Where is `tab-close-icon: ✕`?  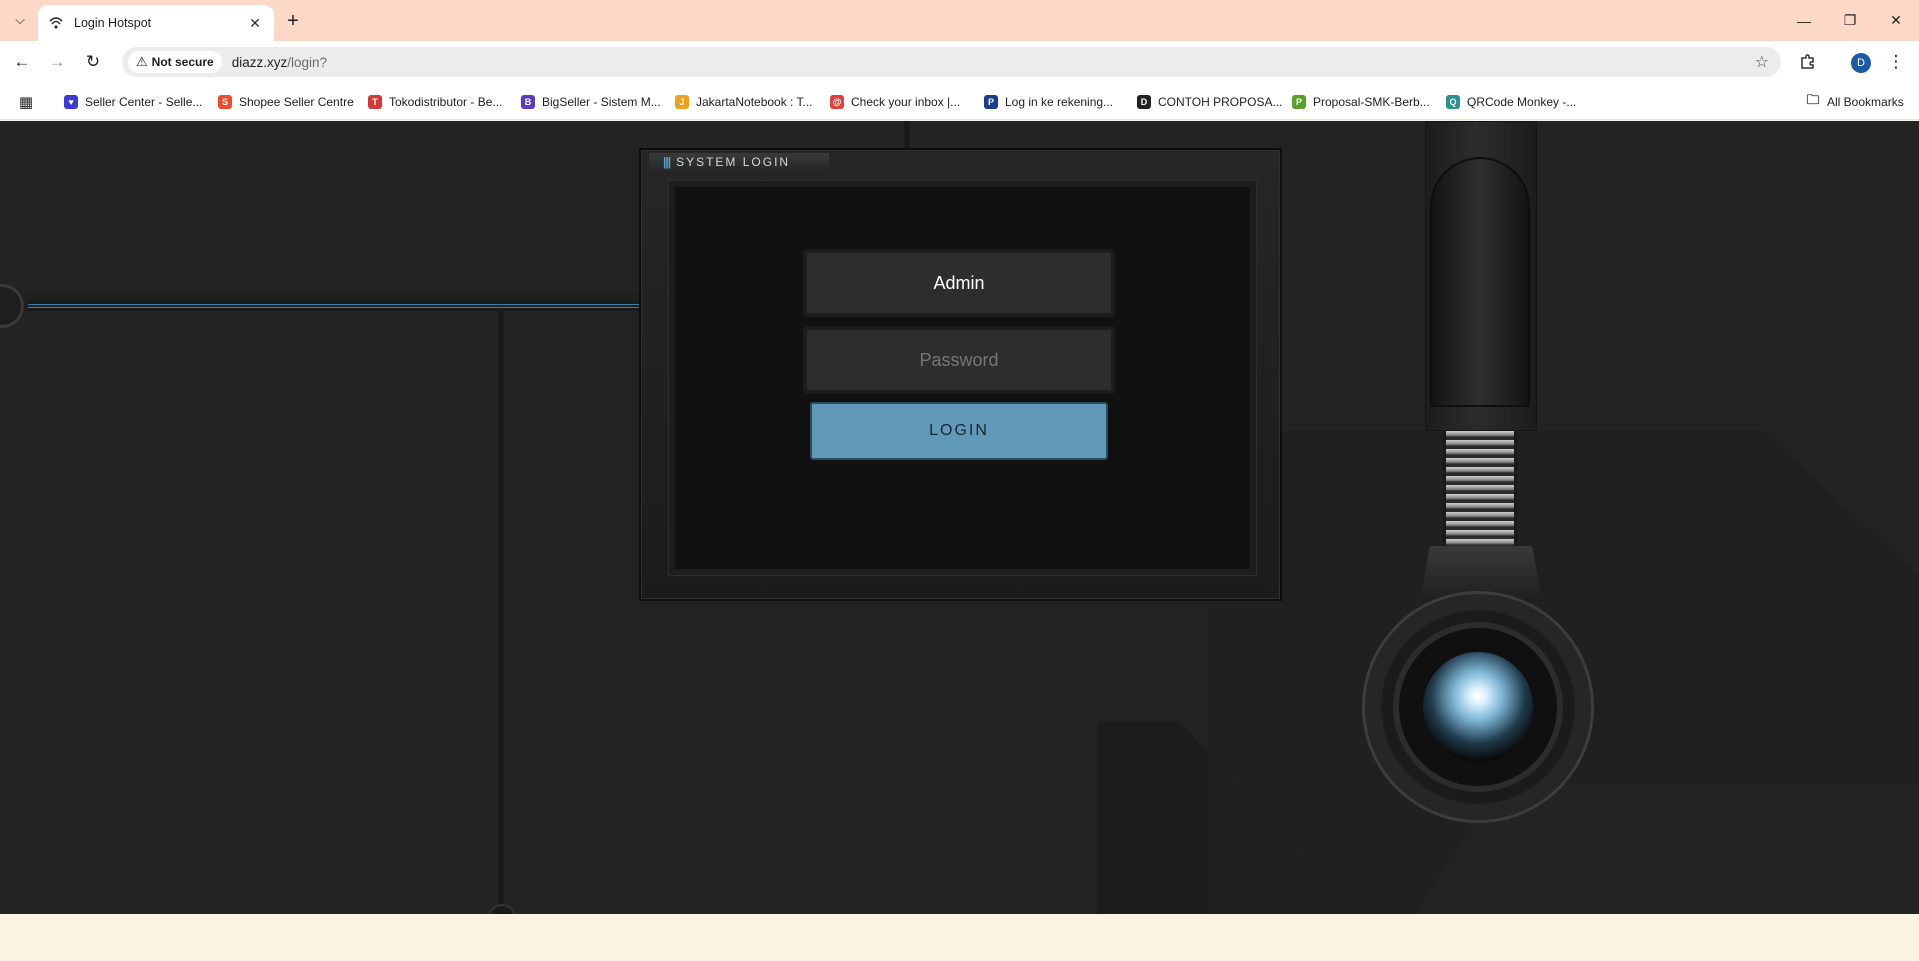 tab-close-icon: ✕ is located at coordinates (255, 23).